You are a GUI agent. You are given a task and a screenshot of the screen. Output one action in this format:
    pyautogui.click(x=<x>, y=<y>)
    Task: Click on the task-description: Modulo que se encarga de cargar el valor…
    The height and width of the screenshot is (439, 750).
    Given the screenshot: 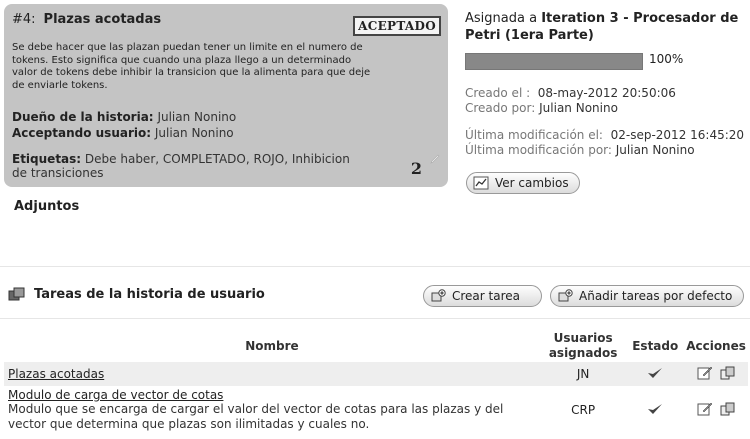 What is the action you would take?
    pyautogui.click(x=256, y=416)
    